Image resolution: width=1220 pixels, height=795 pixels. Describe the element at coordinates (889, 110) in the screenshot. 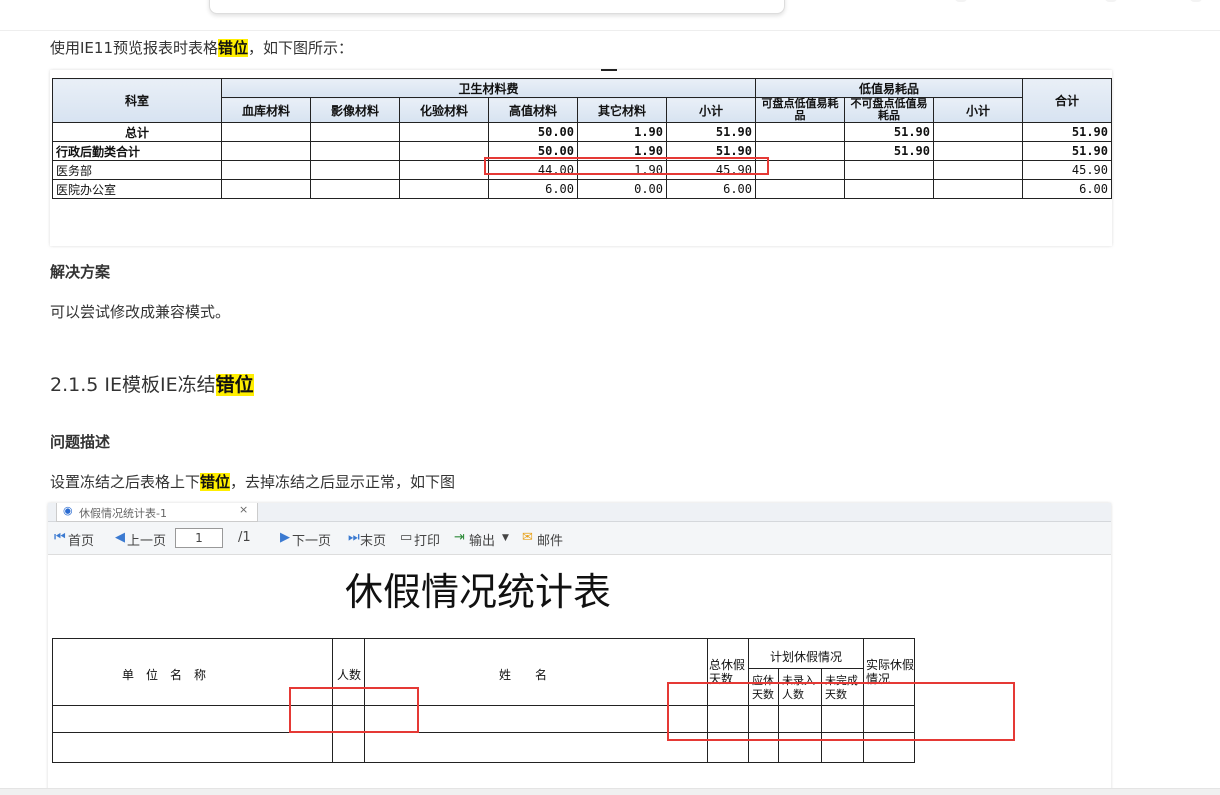

I see `col-header: 不可盘点低值易耗品` at that location.